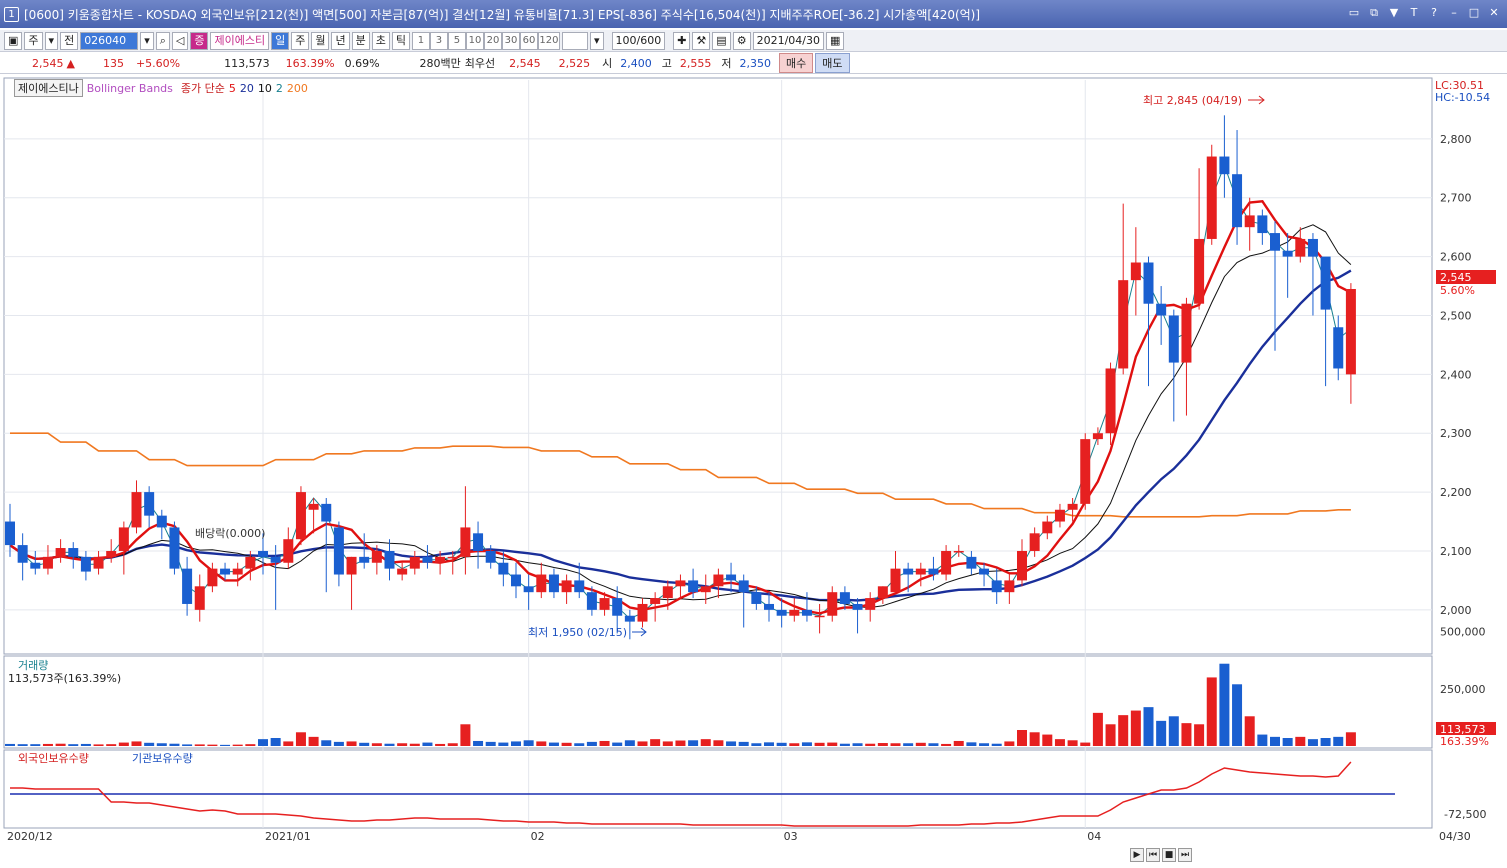 The image size is (1507, 868). What do you see at coordinates (280, 40) in the screenshot?
I see `period-day: 일` at bounding box center [280, 40].